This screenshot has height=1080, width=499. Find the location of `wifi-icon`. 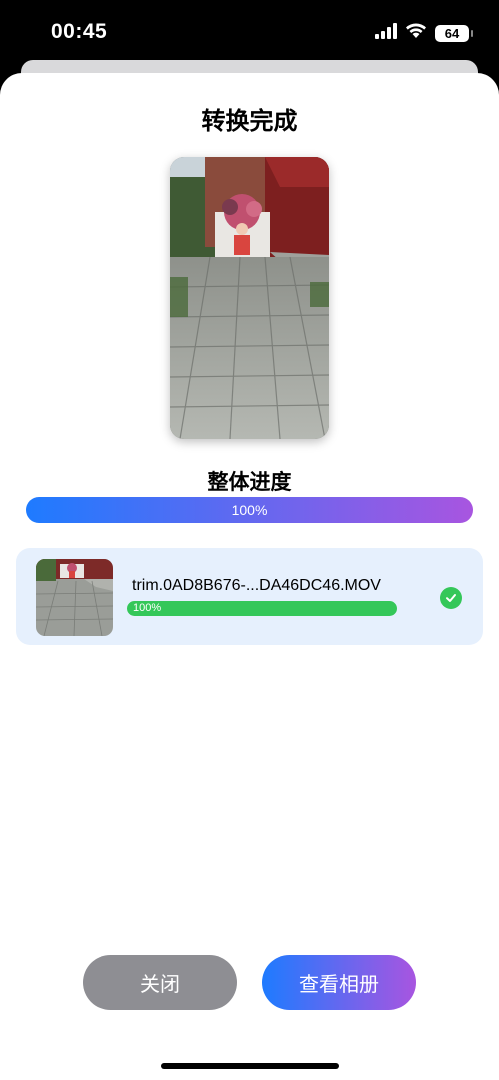

wifi-icon is located at coordinates (416, 33).